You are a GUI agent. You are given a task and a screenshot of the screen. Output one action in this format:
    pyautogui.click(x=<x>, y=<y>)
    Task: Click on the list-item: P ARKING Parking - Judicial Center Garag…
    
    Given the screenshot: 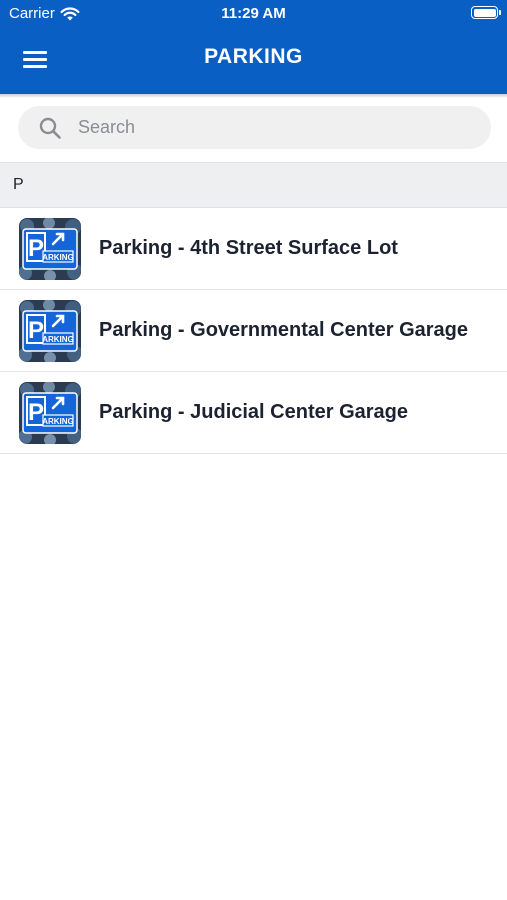 What is the action you would take?
    pyautogui.click(x=253, y=413)
    